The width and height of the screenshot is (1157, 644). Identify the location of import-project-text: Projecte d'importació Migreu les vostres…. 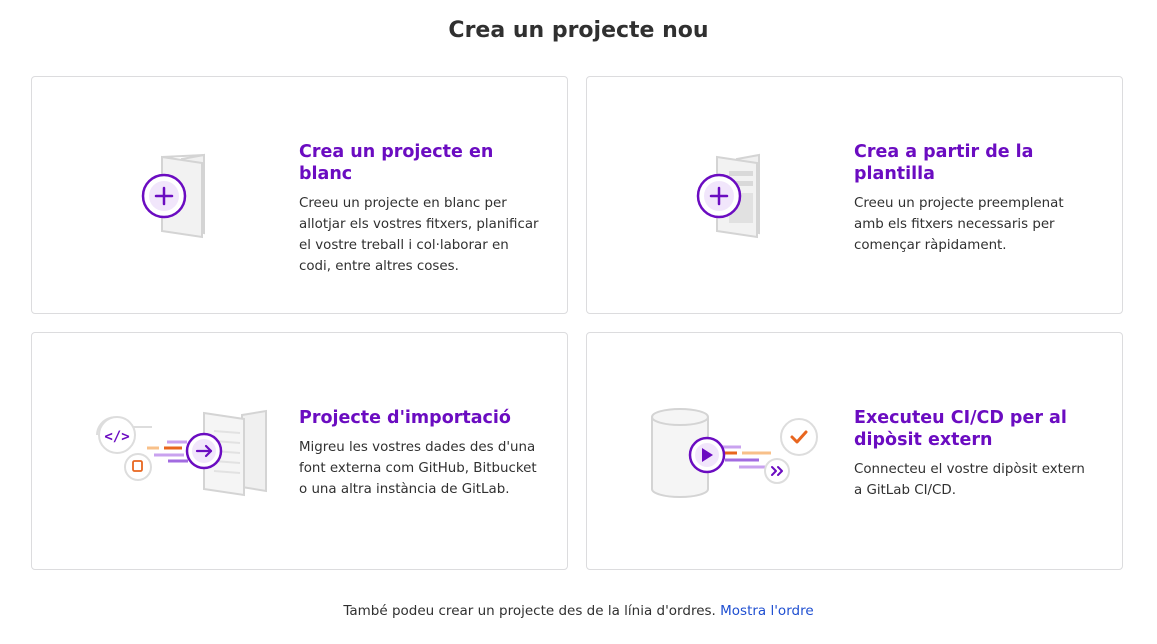
(419, 453).